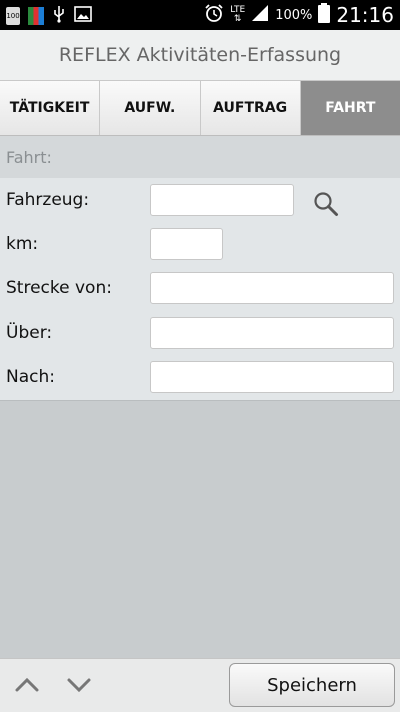 This screenshot has height=712, width=400. Describe the element at coordinates (200, 157) in the screenshot. I see `section-title: Fahrt:` at that location.